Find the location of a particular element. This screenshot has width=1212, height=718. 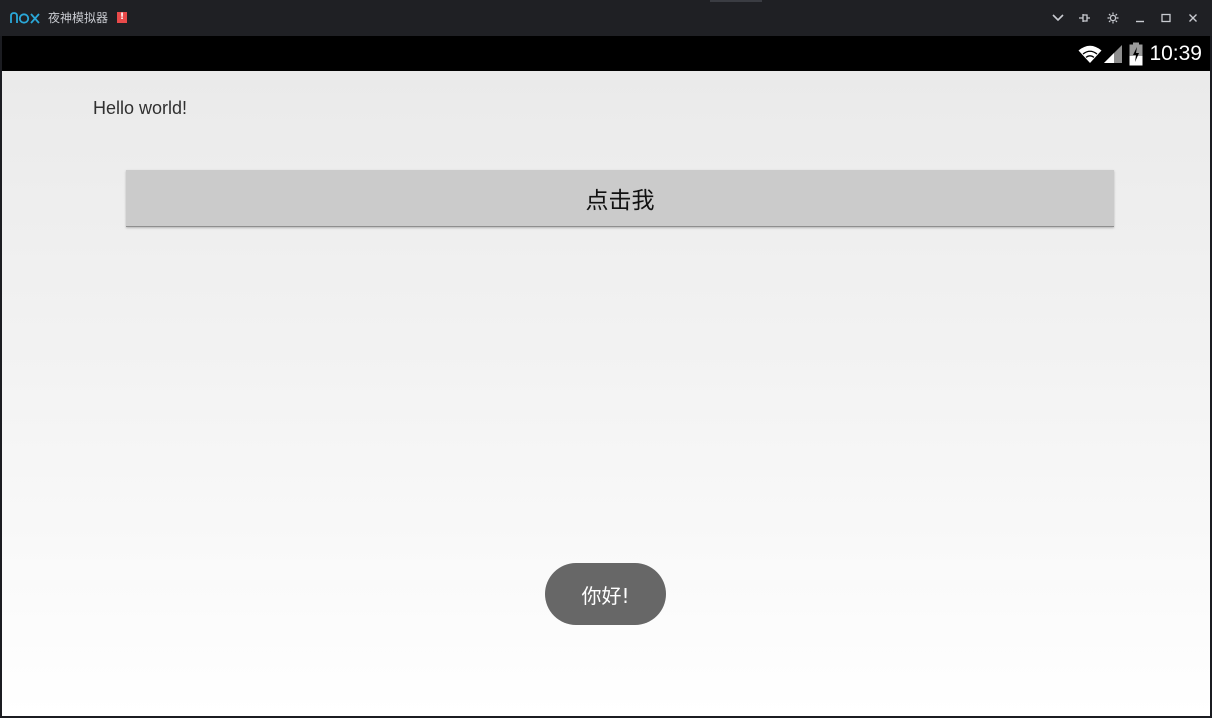

click-me-button: 点击我 is located at coordinates (620, 198).